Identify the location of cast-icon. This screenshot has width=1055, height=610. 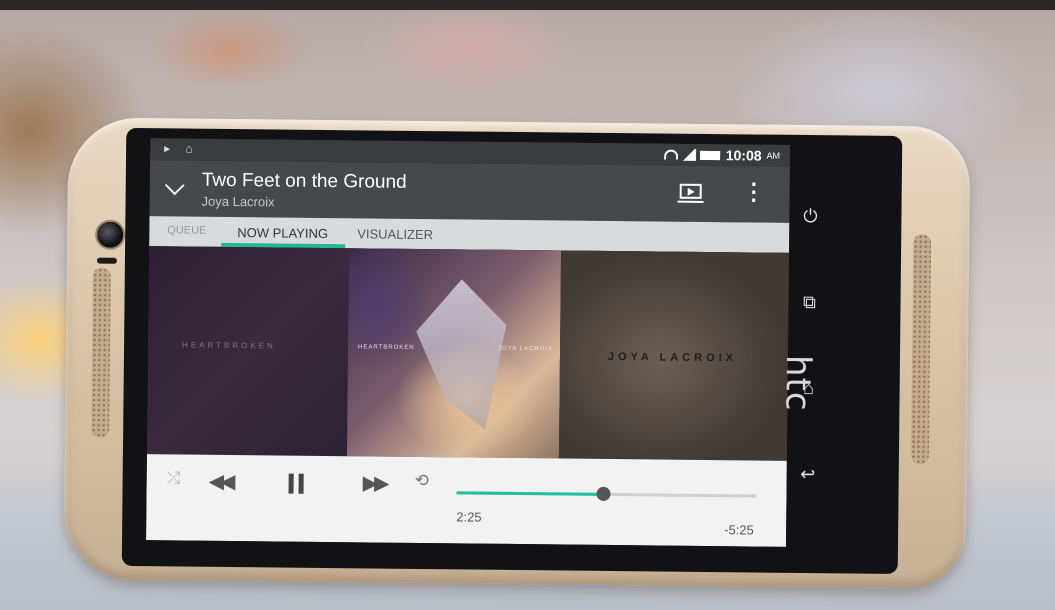
(690, 191).